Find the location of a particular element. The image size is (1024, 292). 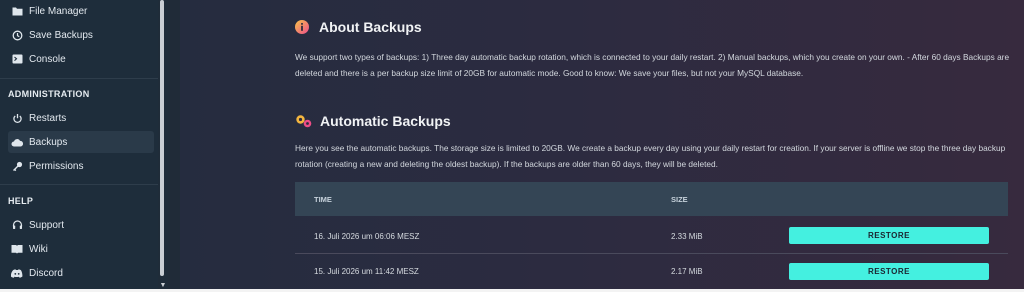

discord-icon is located at coordinates (17, 273).